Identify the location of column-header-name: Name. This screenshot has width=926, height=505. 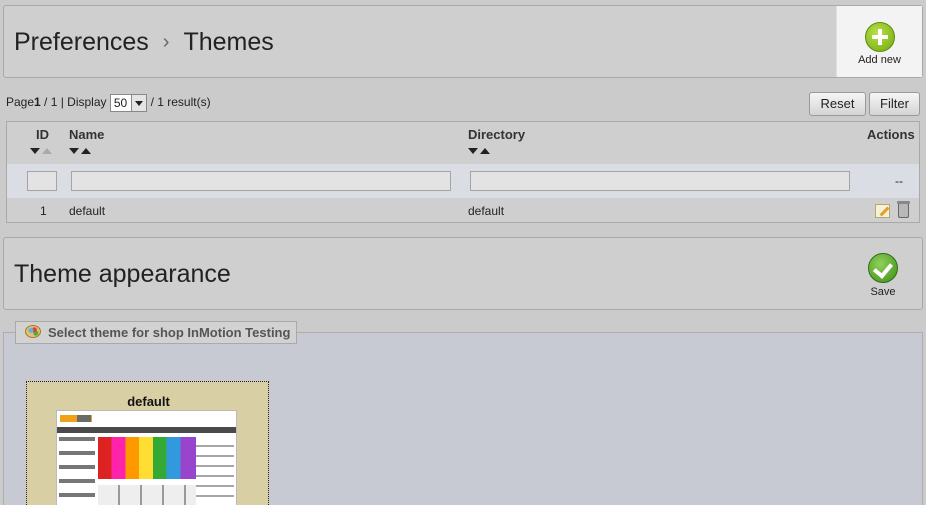
(87, 134).